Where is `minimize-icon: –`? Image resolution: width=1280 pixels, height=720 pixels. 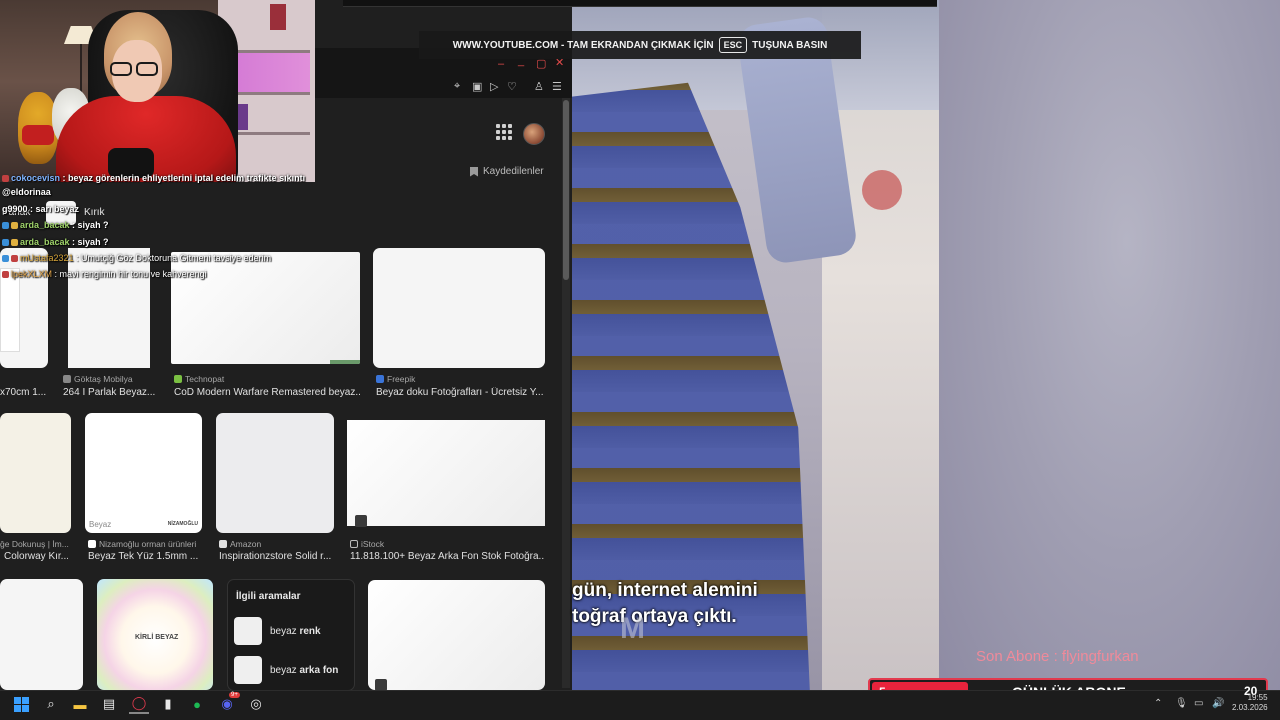 minimize-icon: – is located at coordinates (501, 64).